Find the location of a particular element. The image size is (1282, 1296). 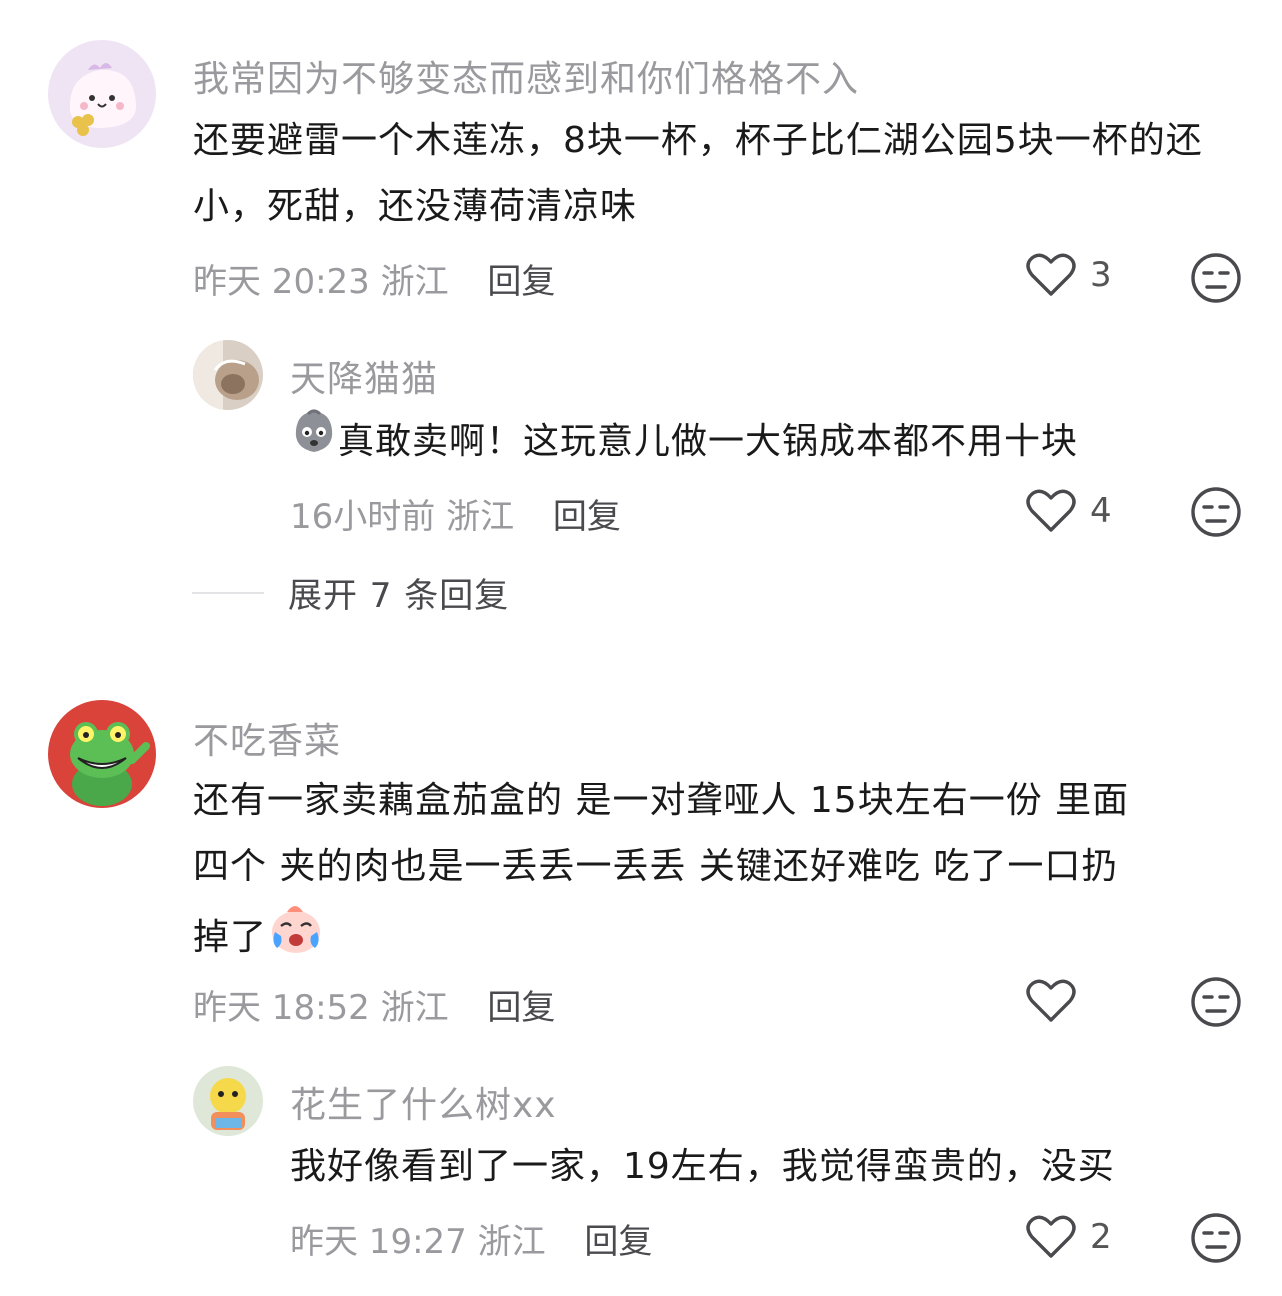

expand-replies-button: 展开 7 条回复 is located at coordinates (350, 592).